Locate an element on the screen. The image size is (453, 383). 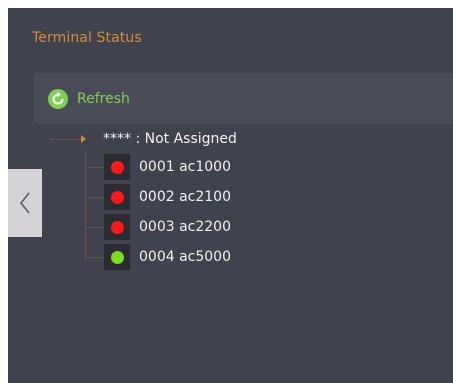
refresh-button: Refresh is located at coordinates (88, 99).